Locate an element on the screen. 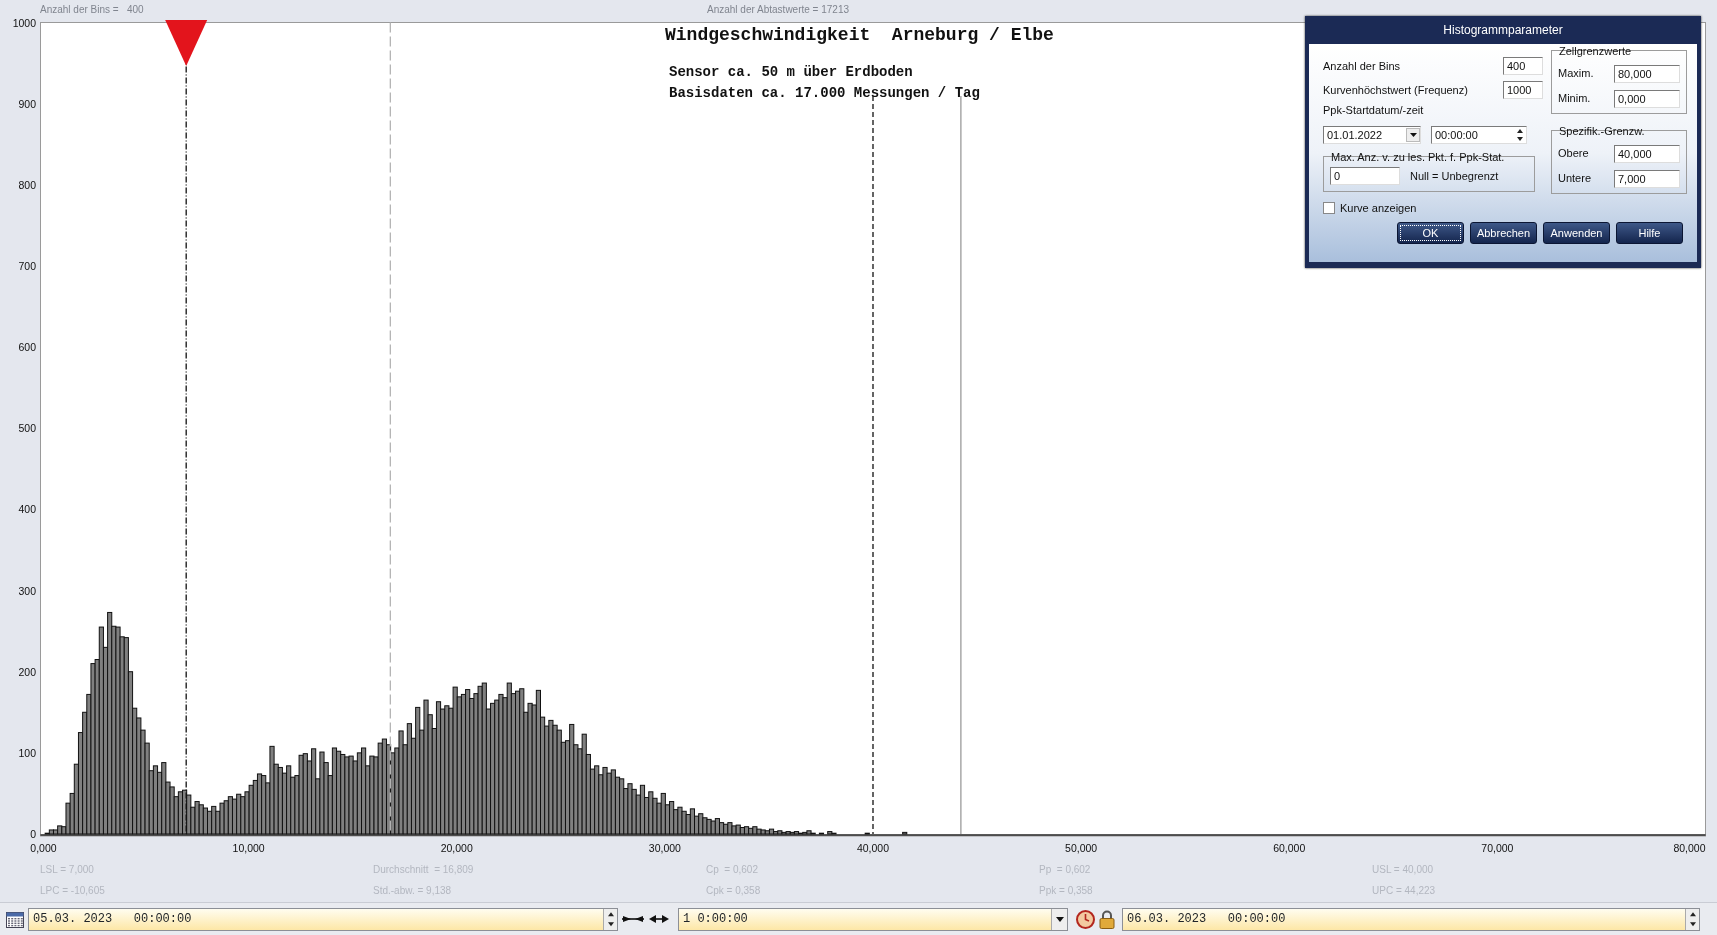 The width and height of the screenshot is (1717, 935). dialog-button: Hilfe is located at coordinates (1649, 233).